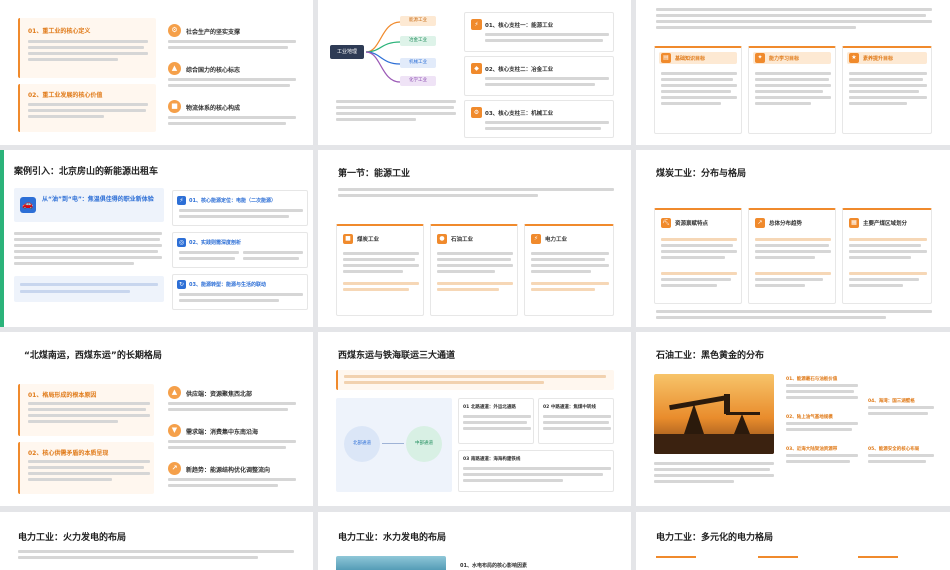 The image size is (950, 570). What do you see at coordinates (715, 538) in the screenshot?
I see `slide-title: 电力工业：多元化的电力格局` at bounding box center [715, 538].